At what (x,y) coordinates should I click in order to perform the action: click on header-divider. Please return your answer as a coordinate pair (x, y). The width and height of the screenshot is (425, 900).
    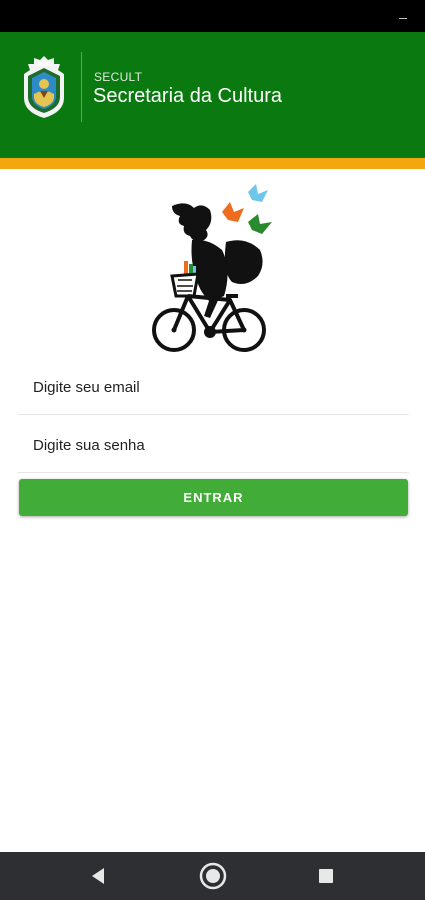
    Looking at the image, I should click on (81, 87).